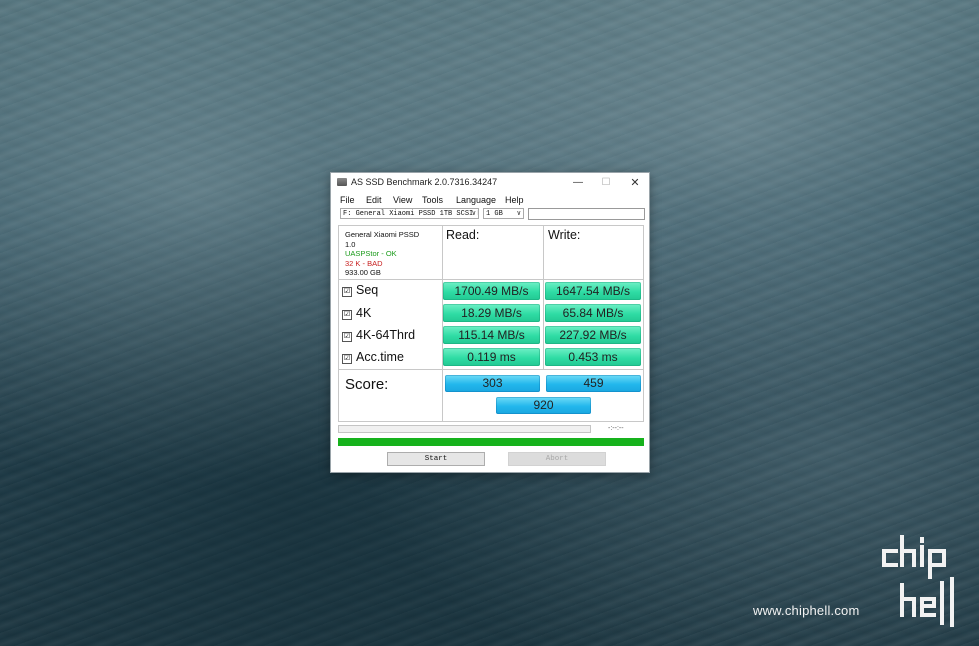  What do you see at coordinates (918, 581) in the screenshot?
I see `chiphell-logo` at bounding box center [918, 581].